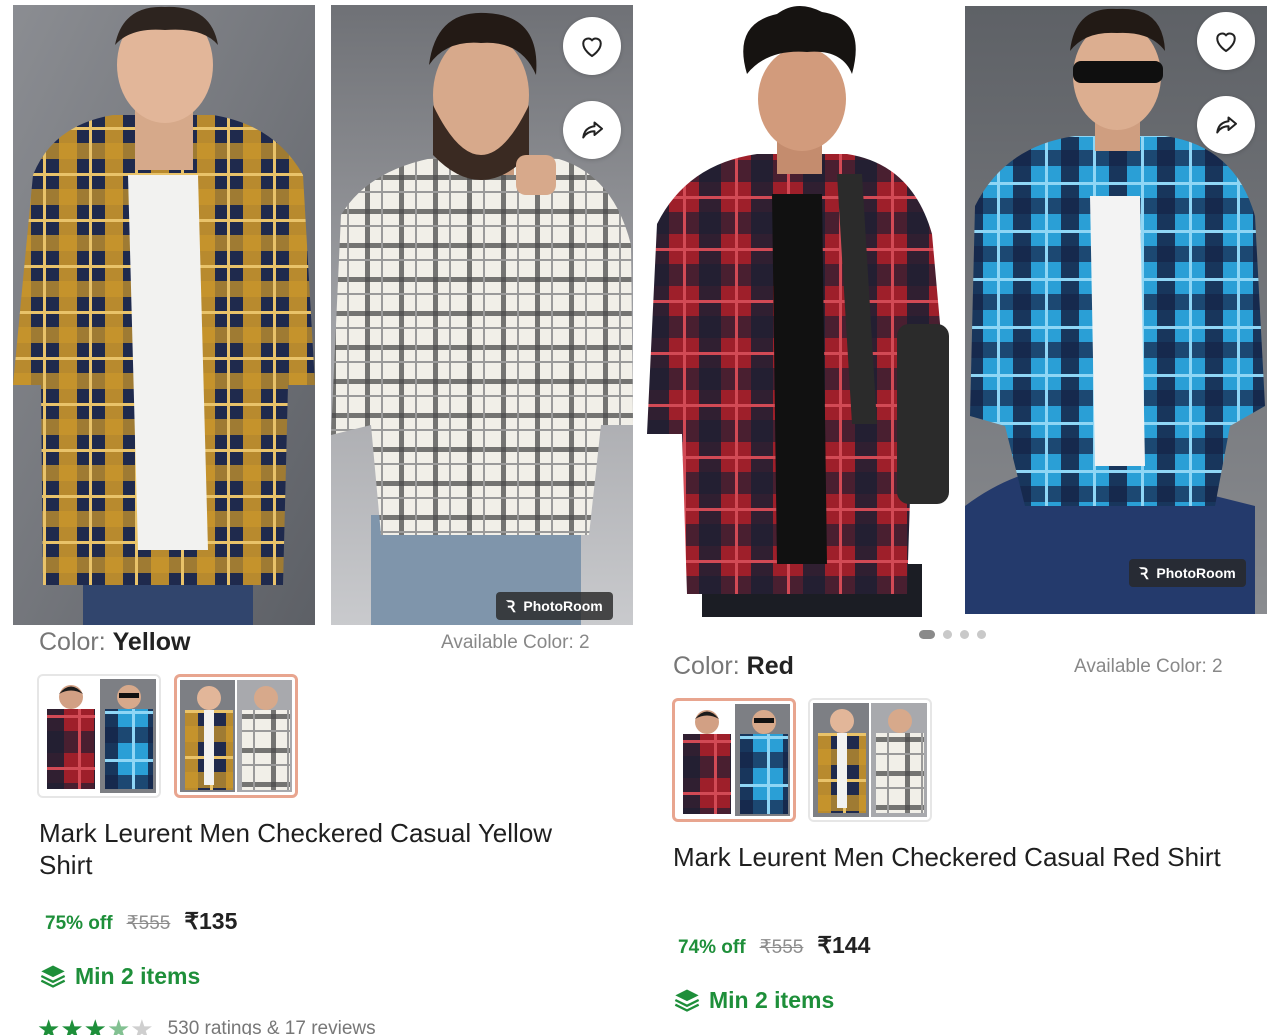  I want to click on color-selector-label: Color: Yellow, so click(114, 642).